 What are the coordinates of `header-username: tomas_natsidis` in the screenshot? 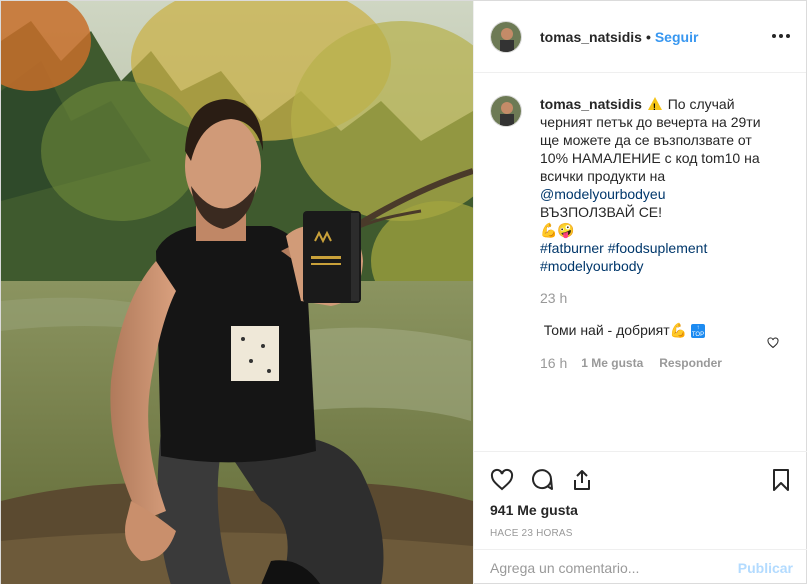 It's located at (591, 37).